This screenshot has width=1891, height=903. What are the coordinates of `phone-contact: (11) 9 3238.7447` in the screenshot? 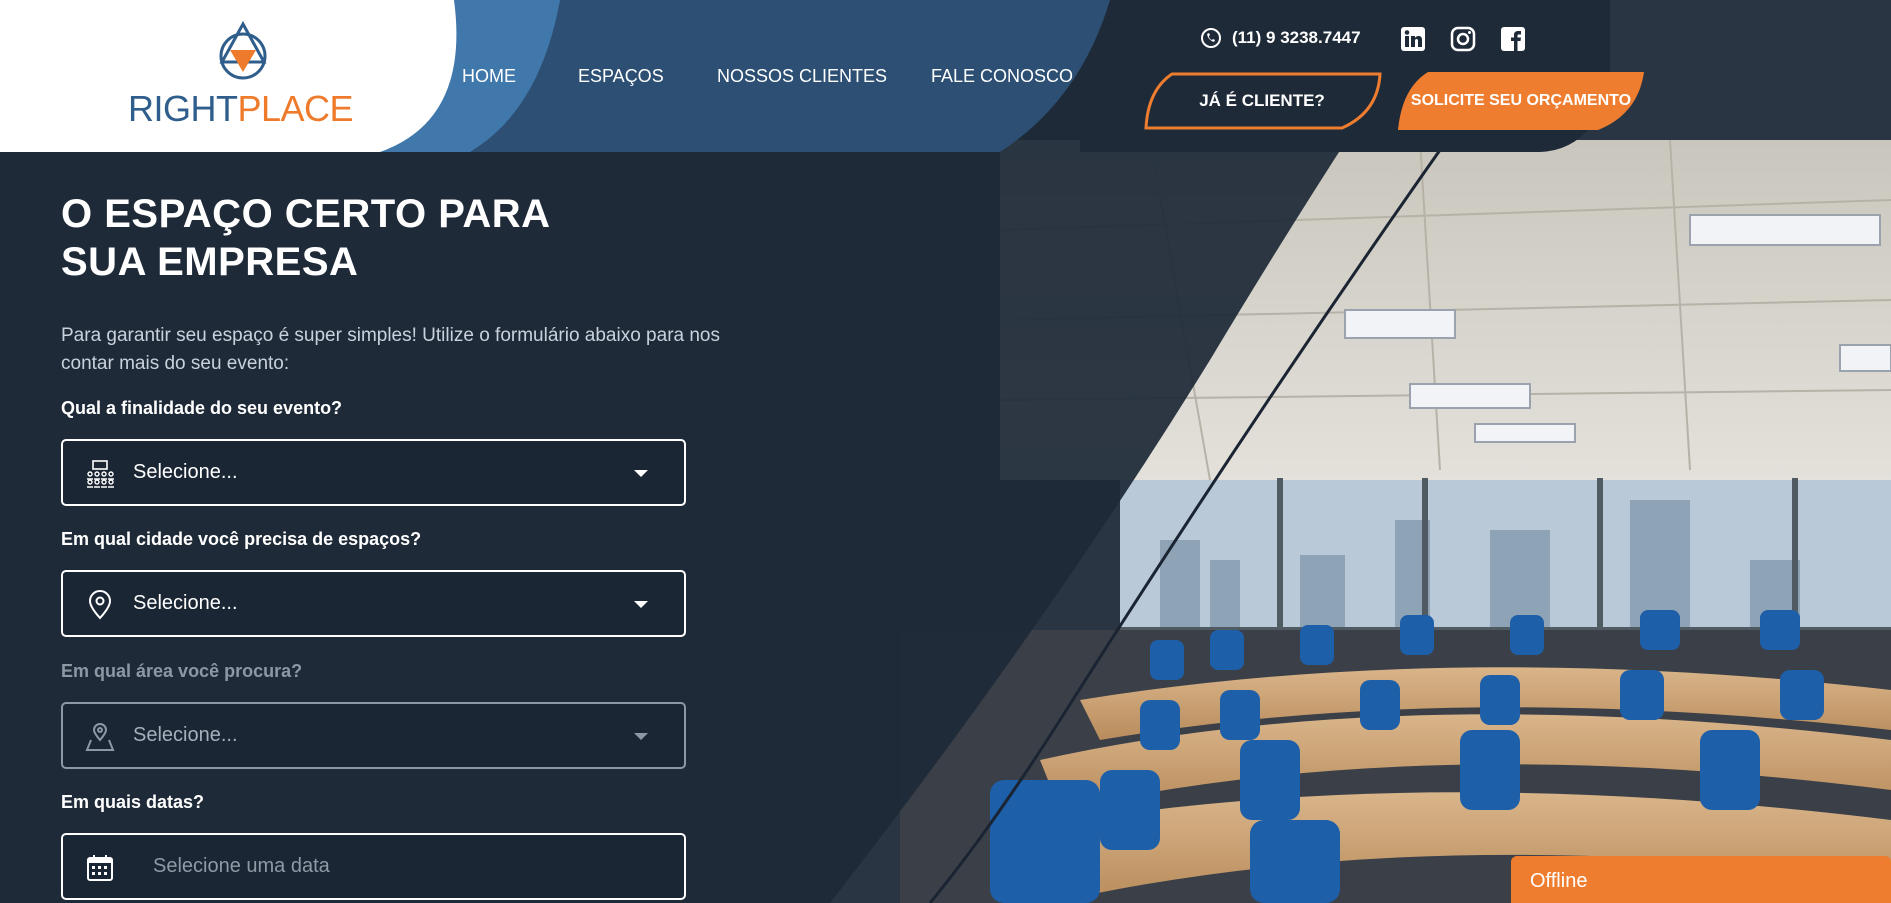 It's located at (1280, 38).